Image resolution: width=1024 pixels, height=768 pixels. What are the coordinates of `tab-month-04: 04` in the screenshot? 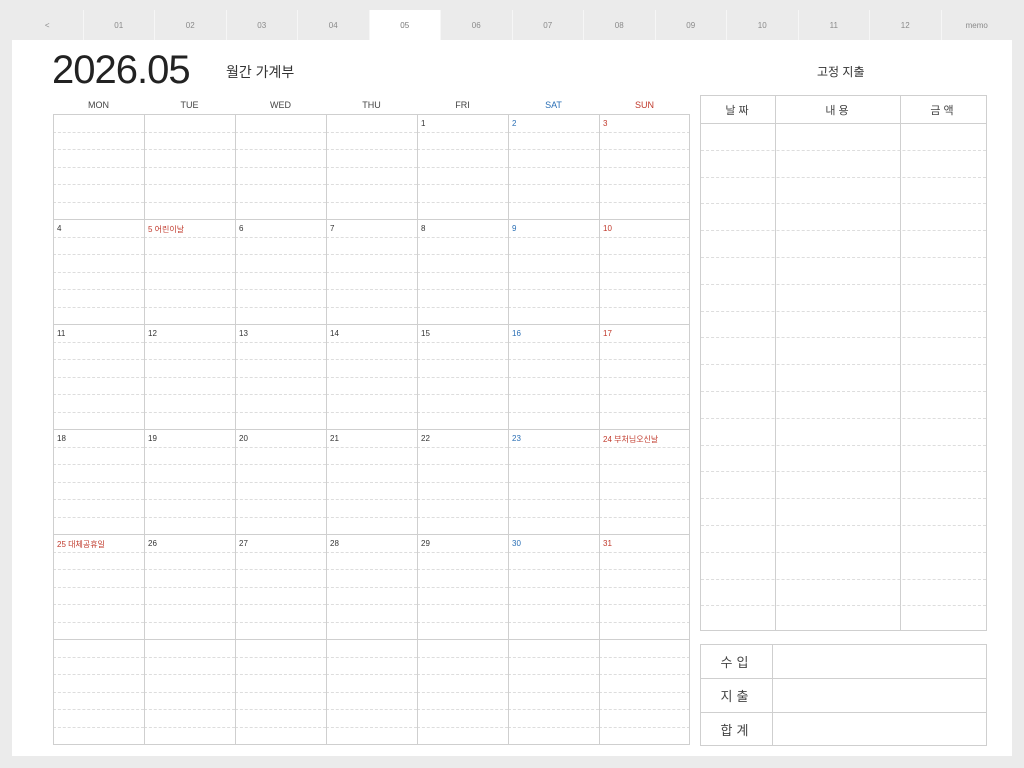 It's located at (333, 25).